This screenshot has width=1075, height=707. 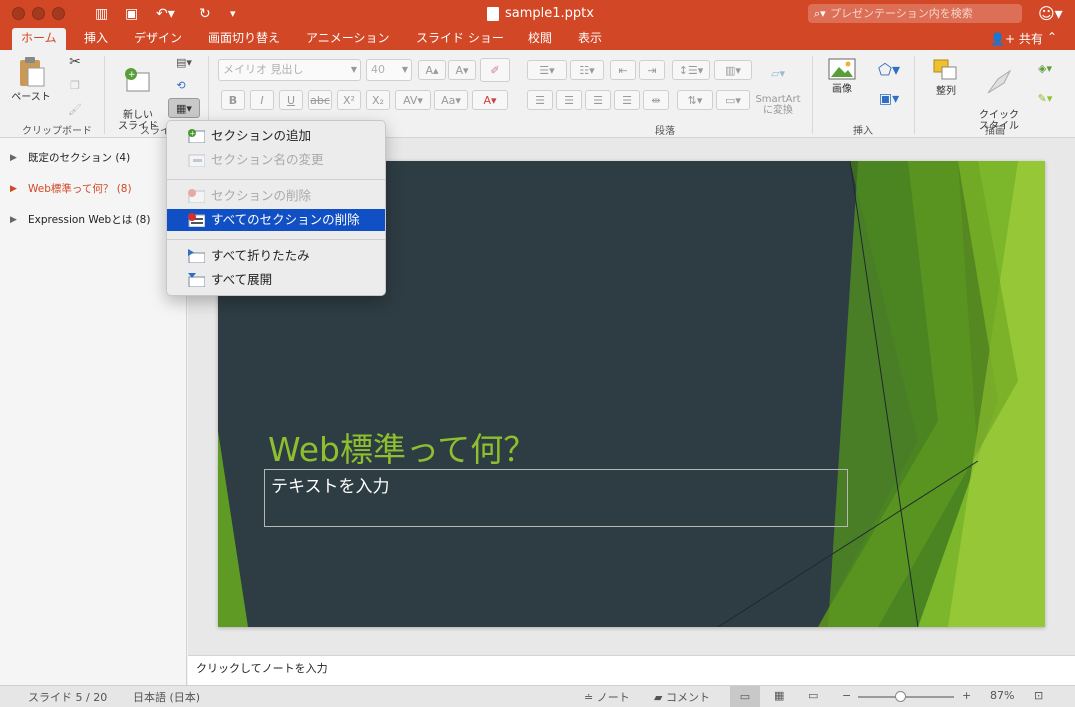 What do you see at coordinates (289, 70) in the screenshot?
I see `font-name-combo: メイリオ 見出し ▼` at bounding box center [289, 70].